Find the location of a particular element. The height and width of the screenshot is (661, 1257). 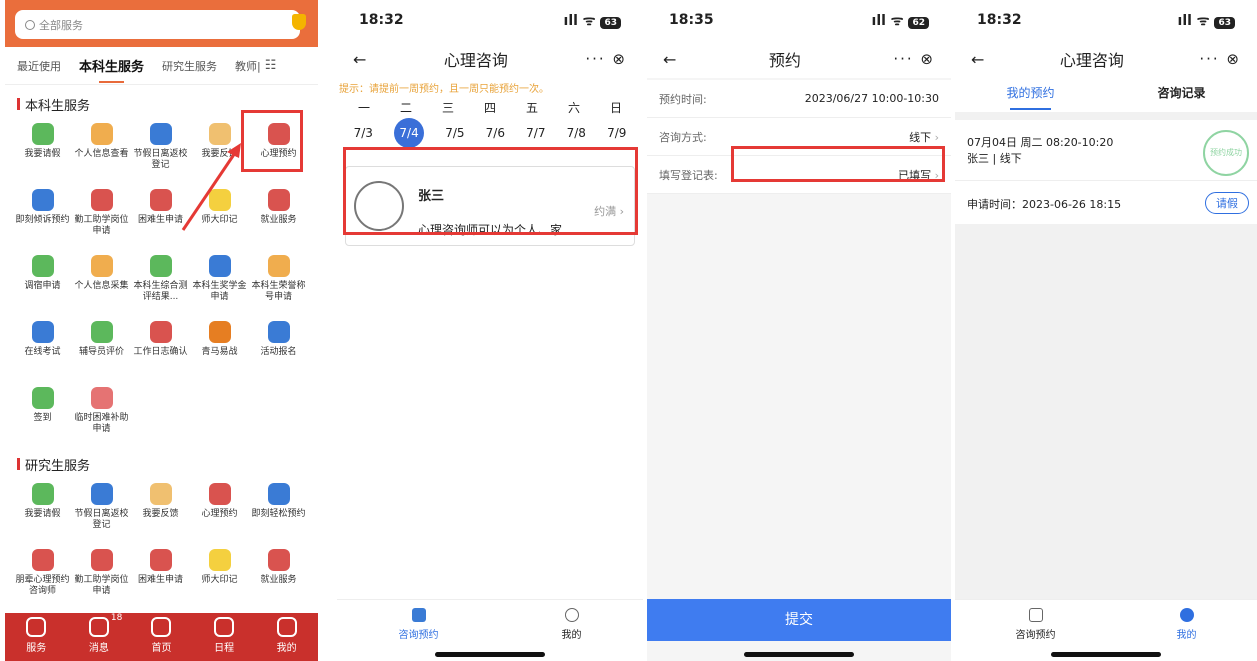

battery: 62 is located at coordinates (918, 22).